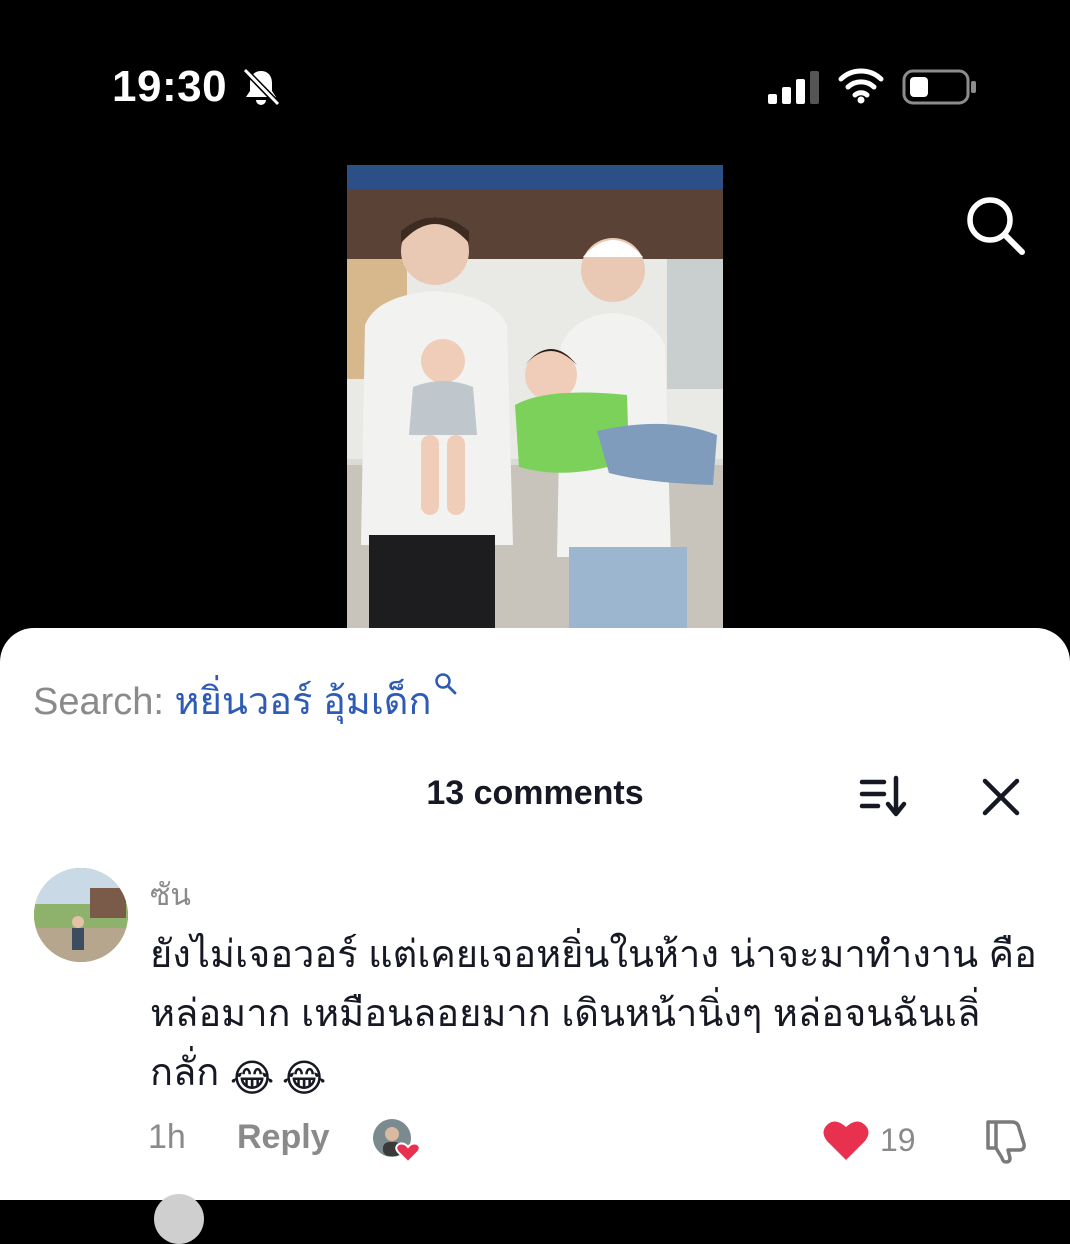 Image resolution: width=1070 pixels, height=1244 pixels. Describe the element at coordinates (445, 684) in the screenshot. I see `search-small-icon` at that location.